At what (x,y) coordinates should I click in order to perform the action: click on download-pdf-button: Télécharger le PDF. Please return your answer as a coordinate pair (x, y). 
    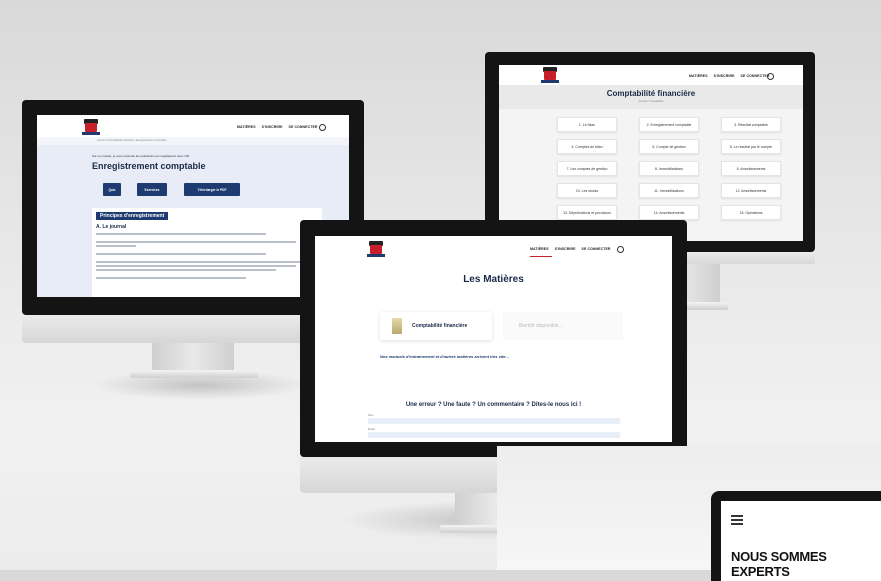
    Looking at the image, I should click on (212, 189).